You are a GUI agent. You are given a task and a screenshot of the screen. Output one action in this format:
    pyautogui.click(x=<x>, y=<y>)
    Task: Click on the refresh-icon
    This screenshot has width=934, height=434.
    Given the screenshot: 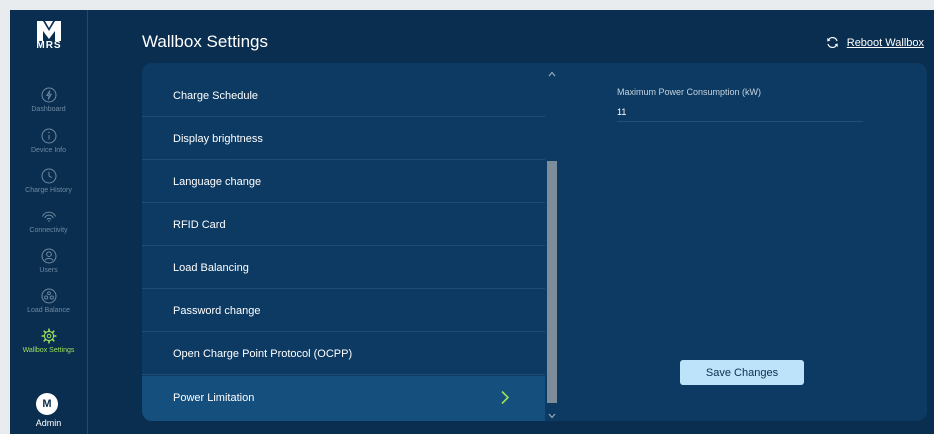 What is the action you would take?
    pyautogui.click(x=832, y=42)
    